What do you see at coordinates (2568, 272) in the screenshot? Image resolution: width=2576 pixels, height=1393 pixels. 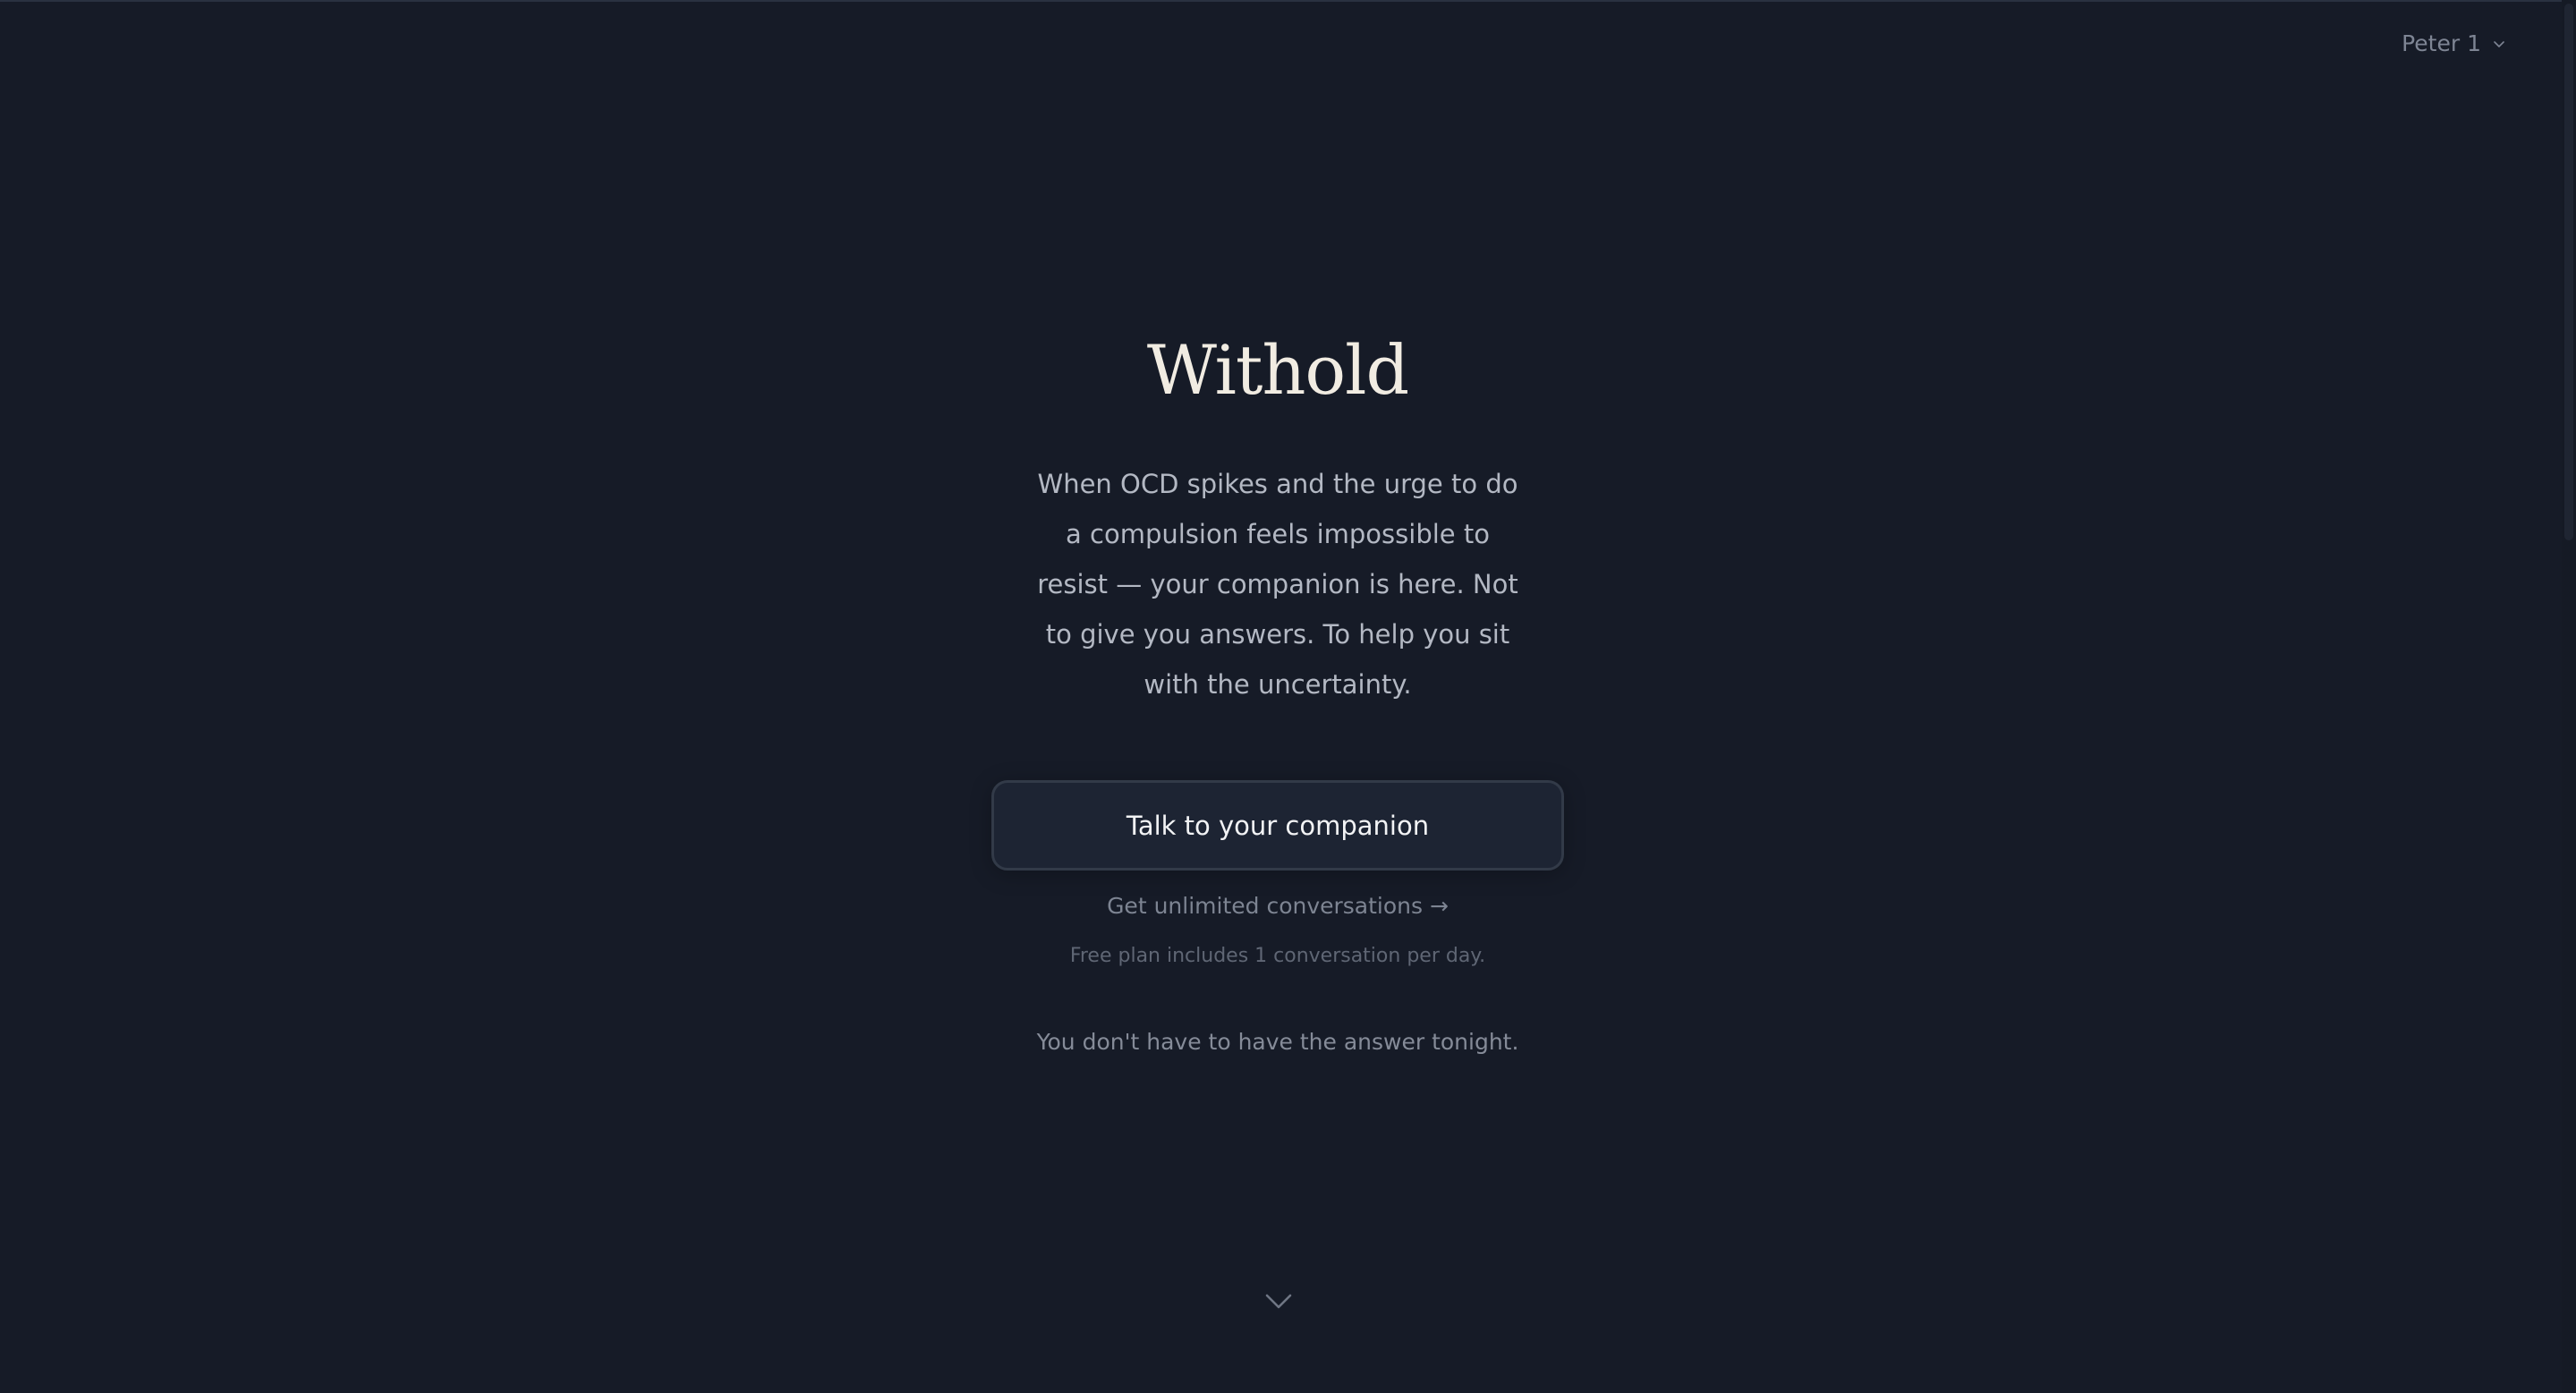 I see `scrollbar-thumb` at bounding box center [2568, 272].